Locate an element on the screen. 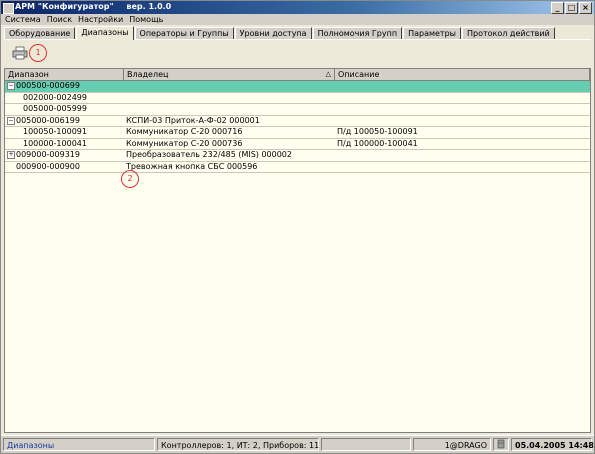 The width and height of the screenshot is (595, 454). status-section: Диапазоны is located at coordinates (79, 444).